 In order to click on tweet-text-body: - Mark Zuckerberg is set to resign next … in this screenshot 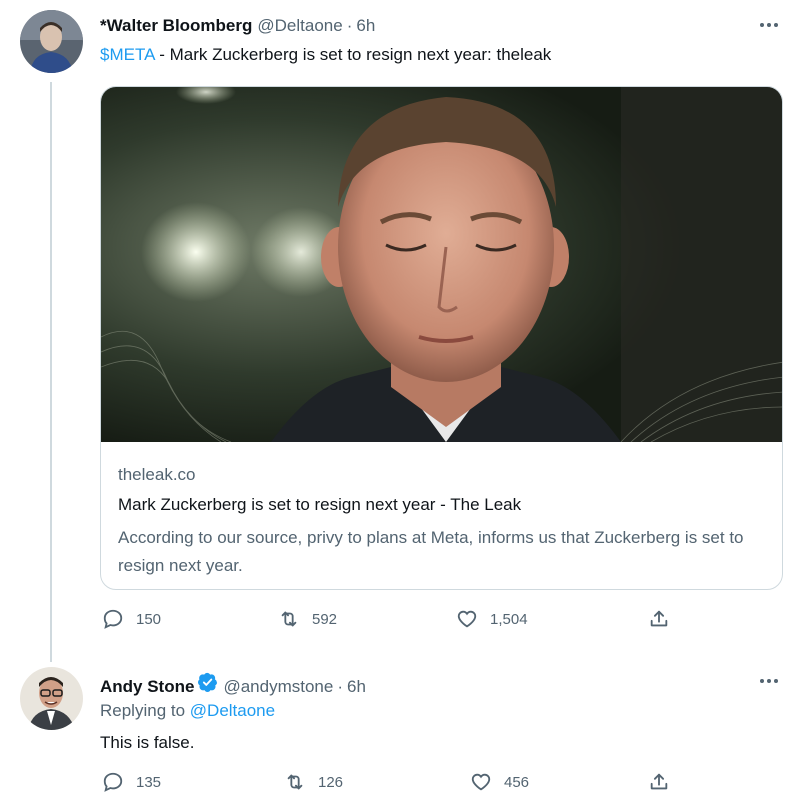, I will do `click(353, 54)`.